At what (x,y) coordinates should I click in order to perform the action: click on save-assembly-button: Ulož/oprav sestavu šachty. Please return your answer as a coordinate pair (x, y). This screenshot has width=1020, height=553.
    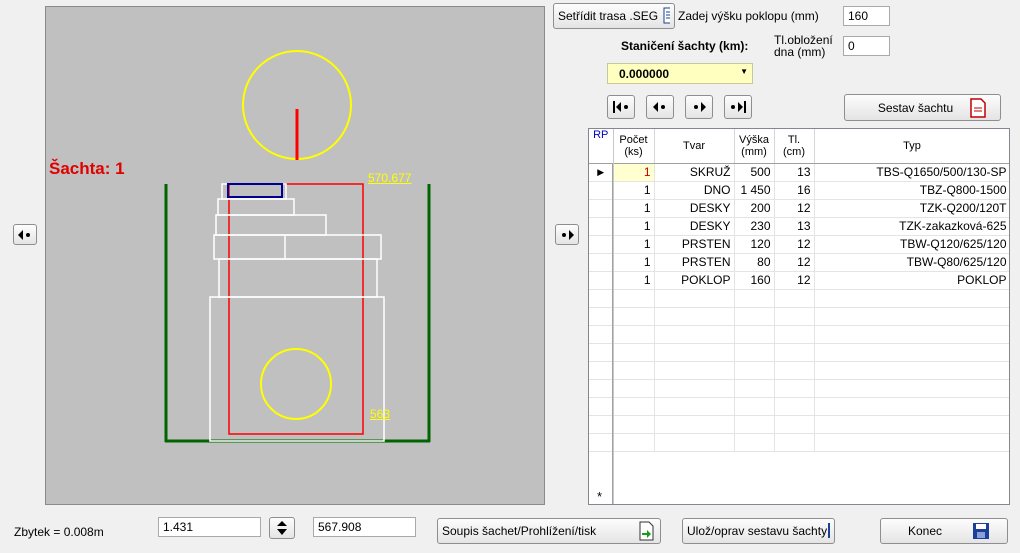
    Looking at the image, I should click on (758, 531).